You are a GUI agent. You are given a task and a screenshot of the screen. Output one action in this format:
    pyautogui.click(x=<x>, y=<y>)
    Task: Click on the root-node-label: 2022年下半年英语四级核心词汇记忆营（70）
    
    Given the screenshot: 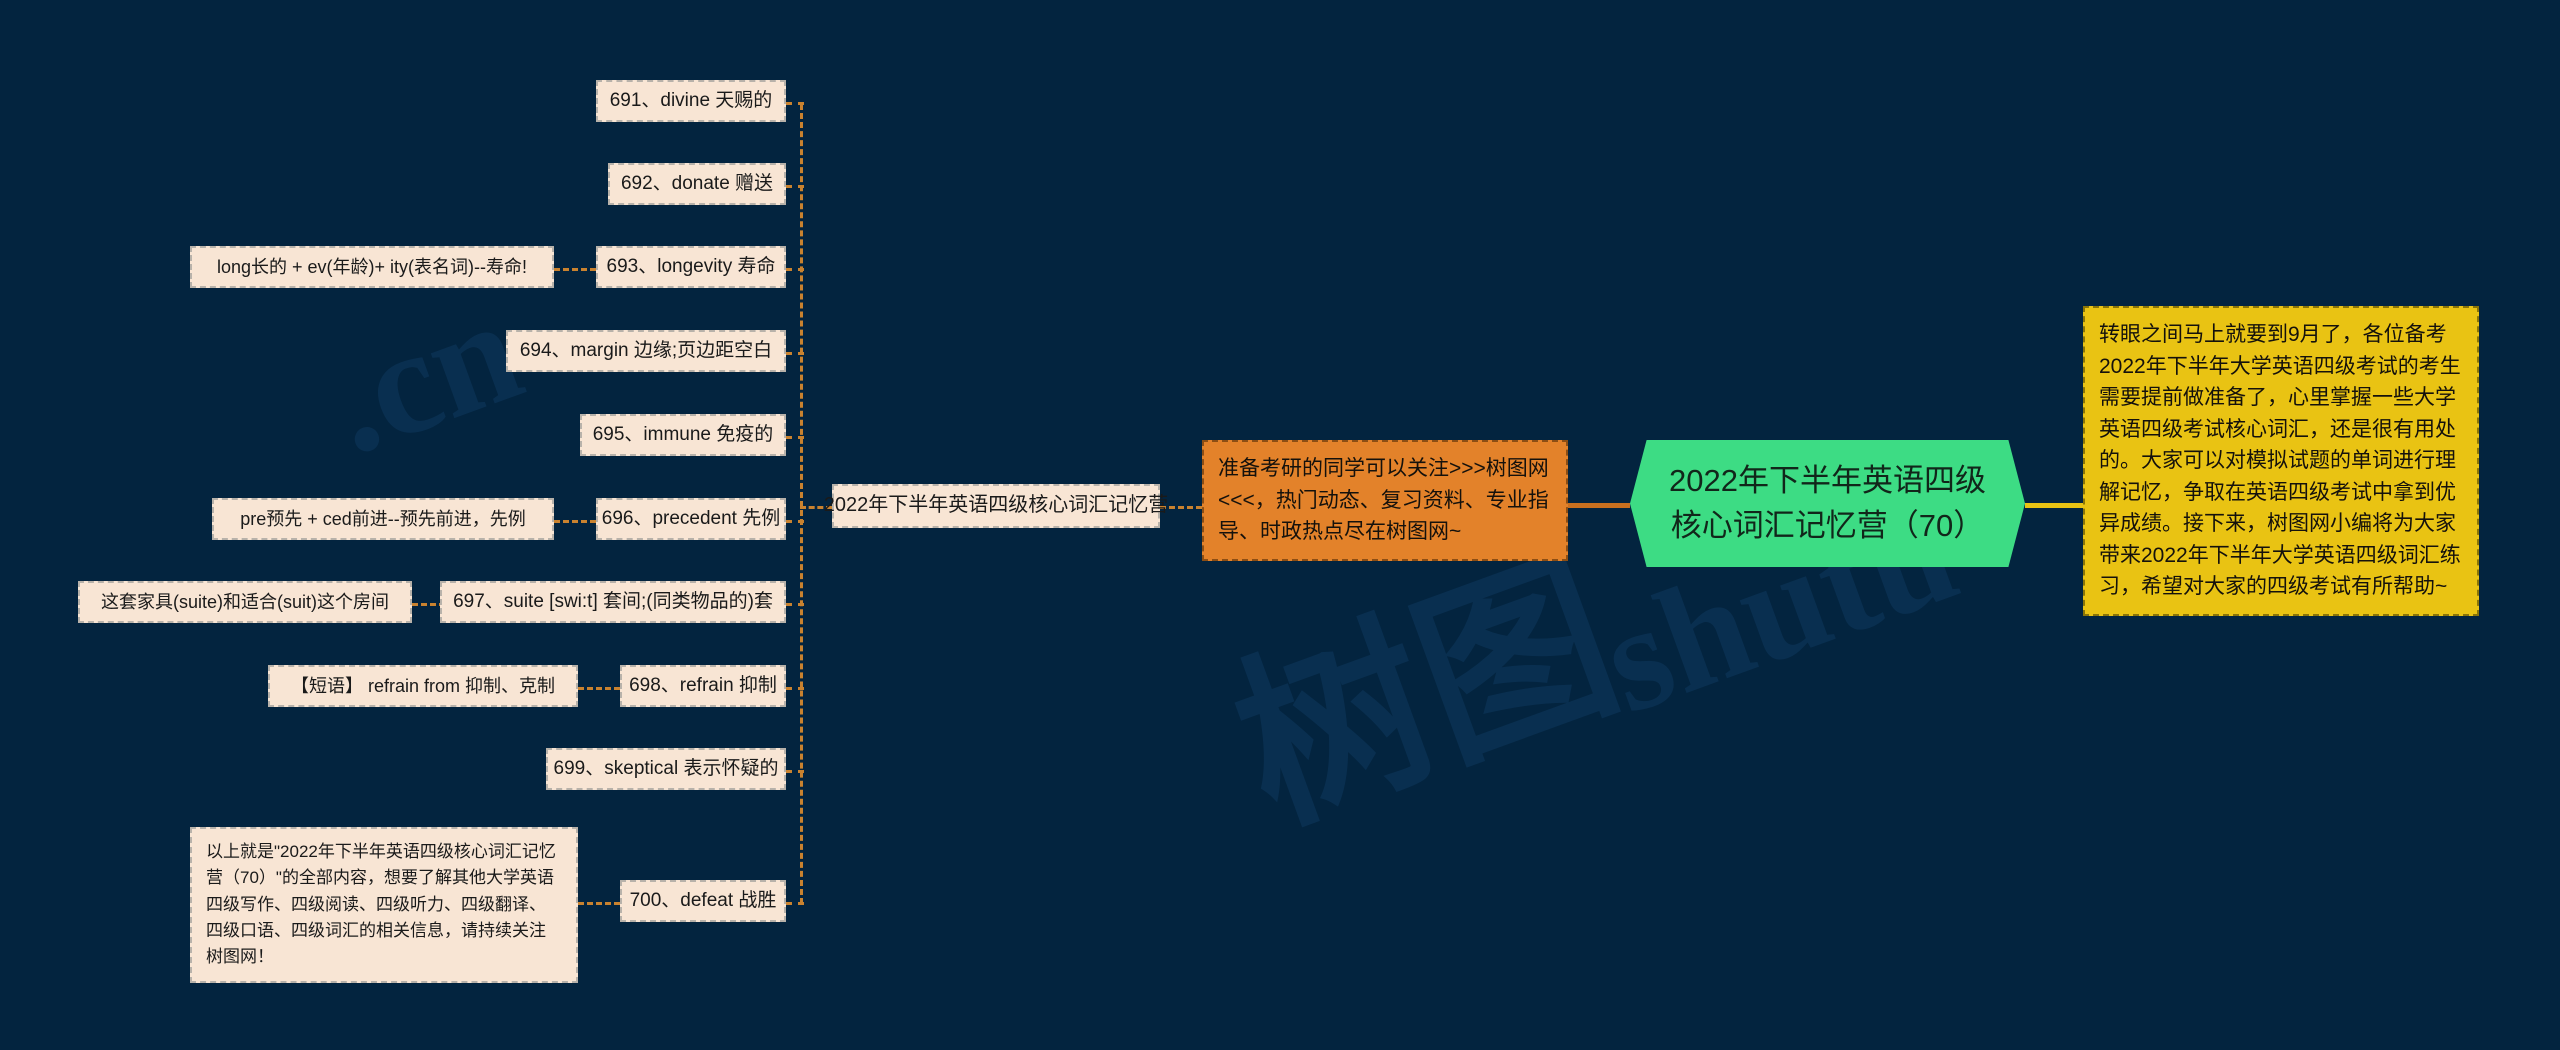 What is the action you would take?
    pyautogui.click(x=1827, y=503)
    